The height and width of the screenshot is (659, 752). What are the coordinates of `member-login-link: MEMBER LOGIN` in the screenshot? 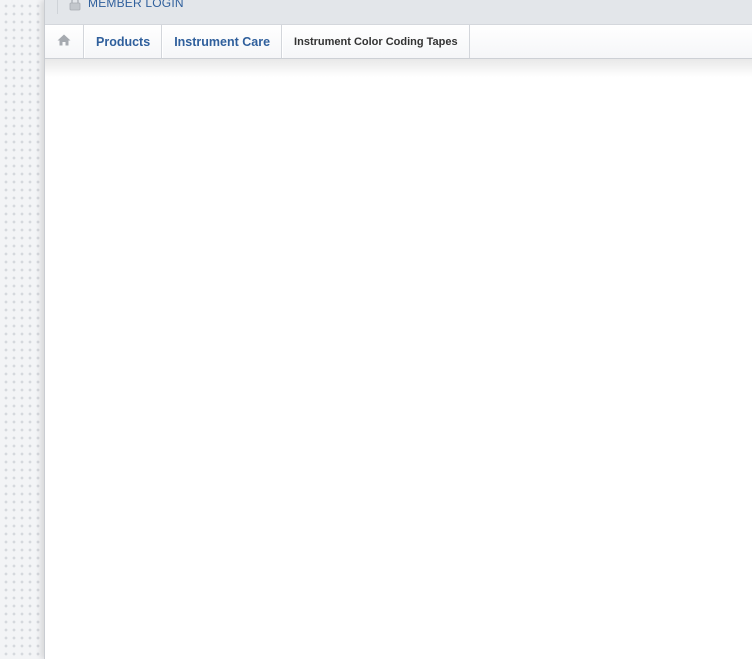 It's located at (136, 5).